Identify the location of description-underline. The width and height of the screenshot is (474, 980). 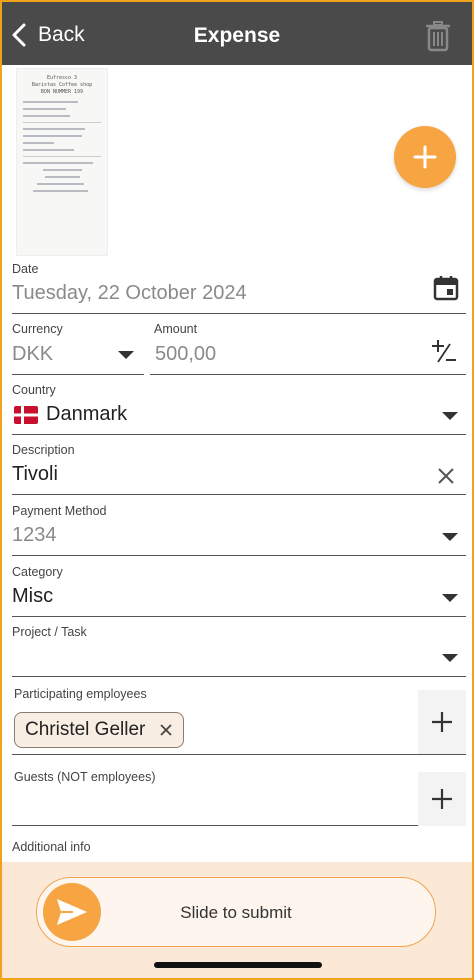
(239, 494).